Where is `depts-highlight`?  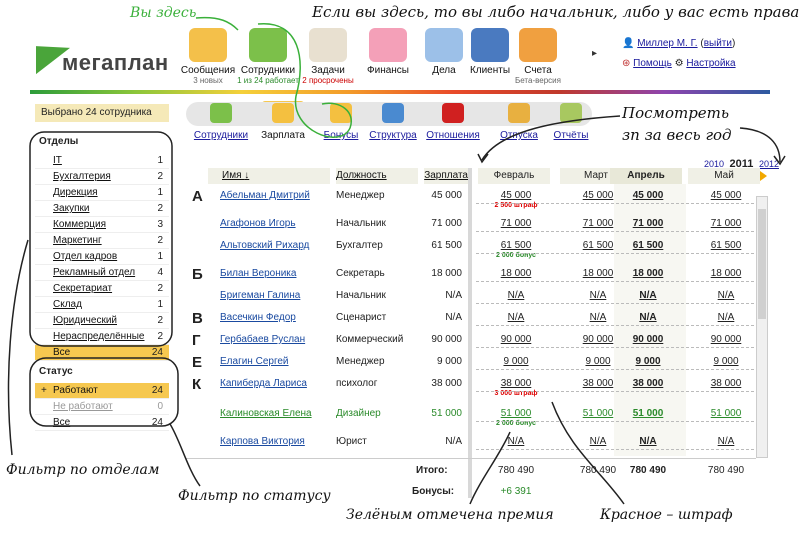 depts-highlight is located at coordinates (101, 239).